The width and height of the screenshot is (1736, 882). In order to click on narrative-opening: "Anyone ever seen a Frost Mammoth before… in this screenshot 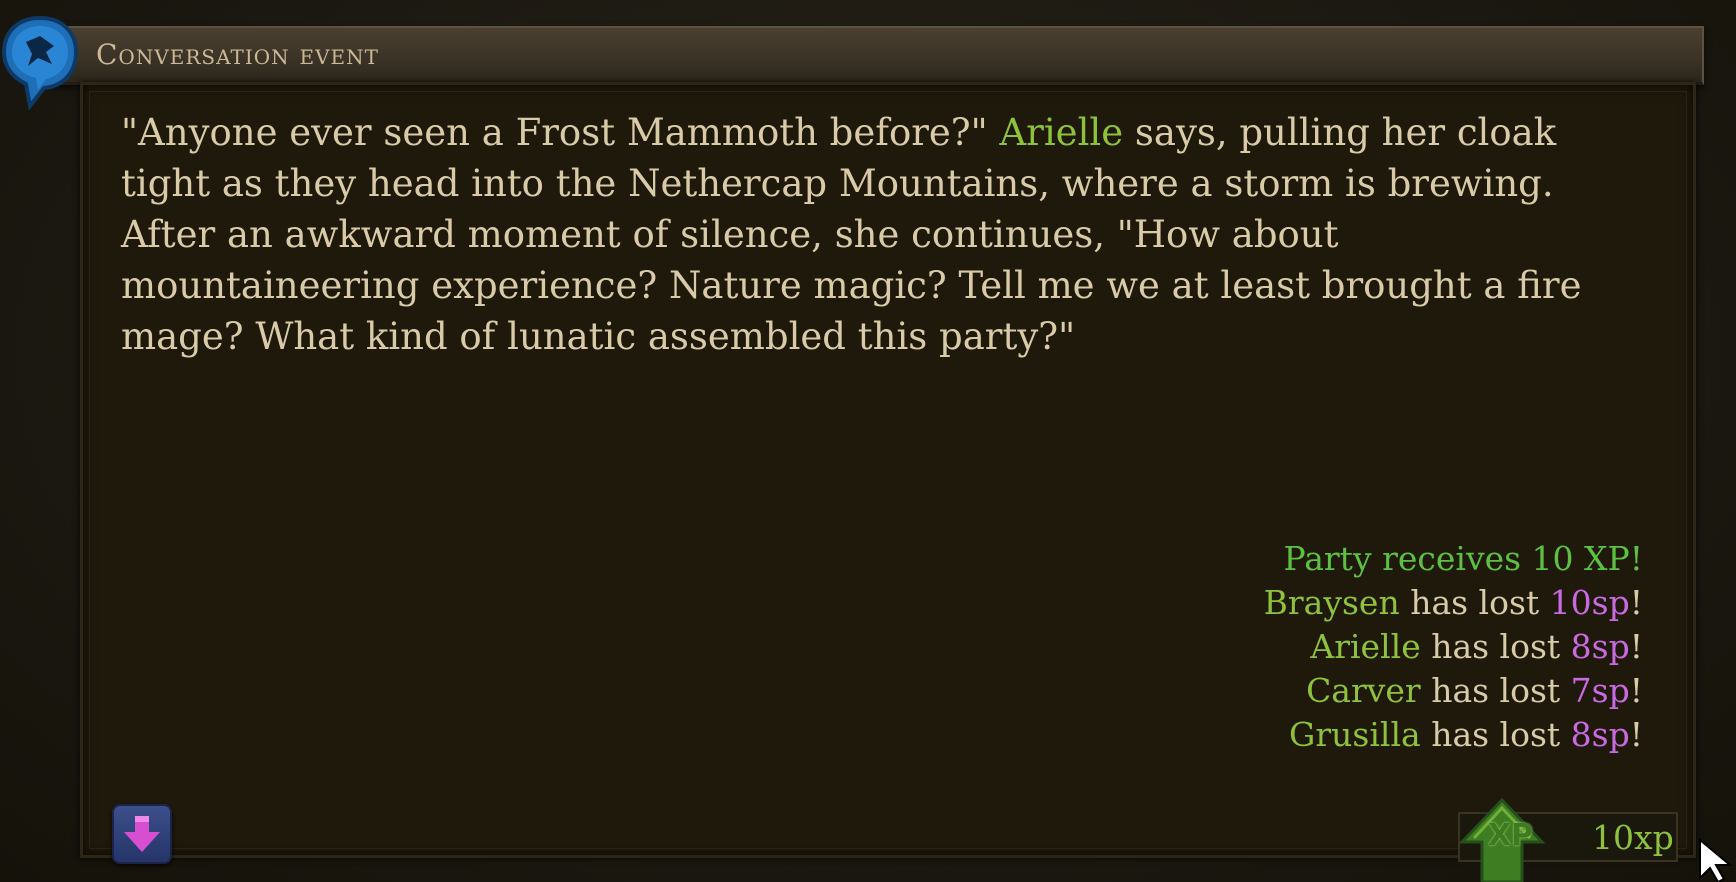, I will do `click(560, 132)`.